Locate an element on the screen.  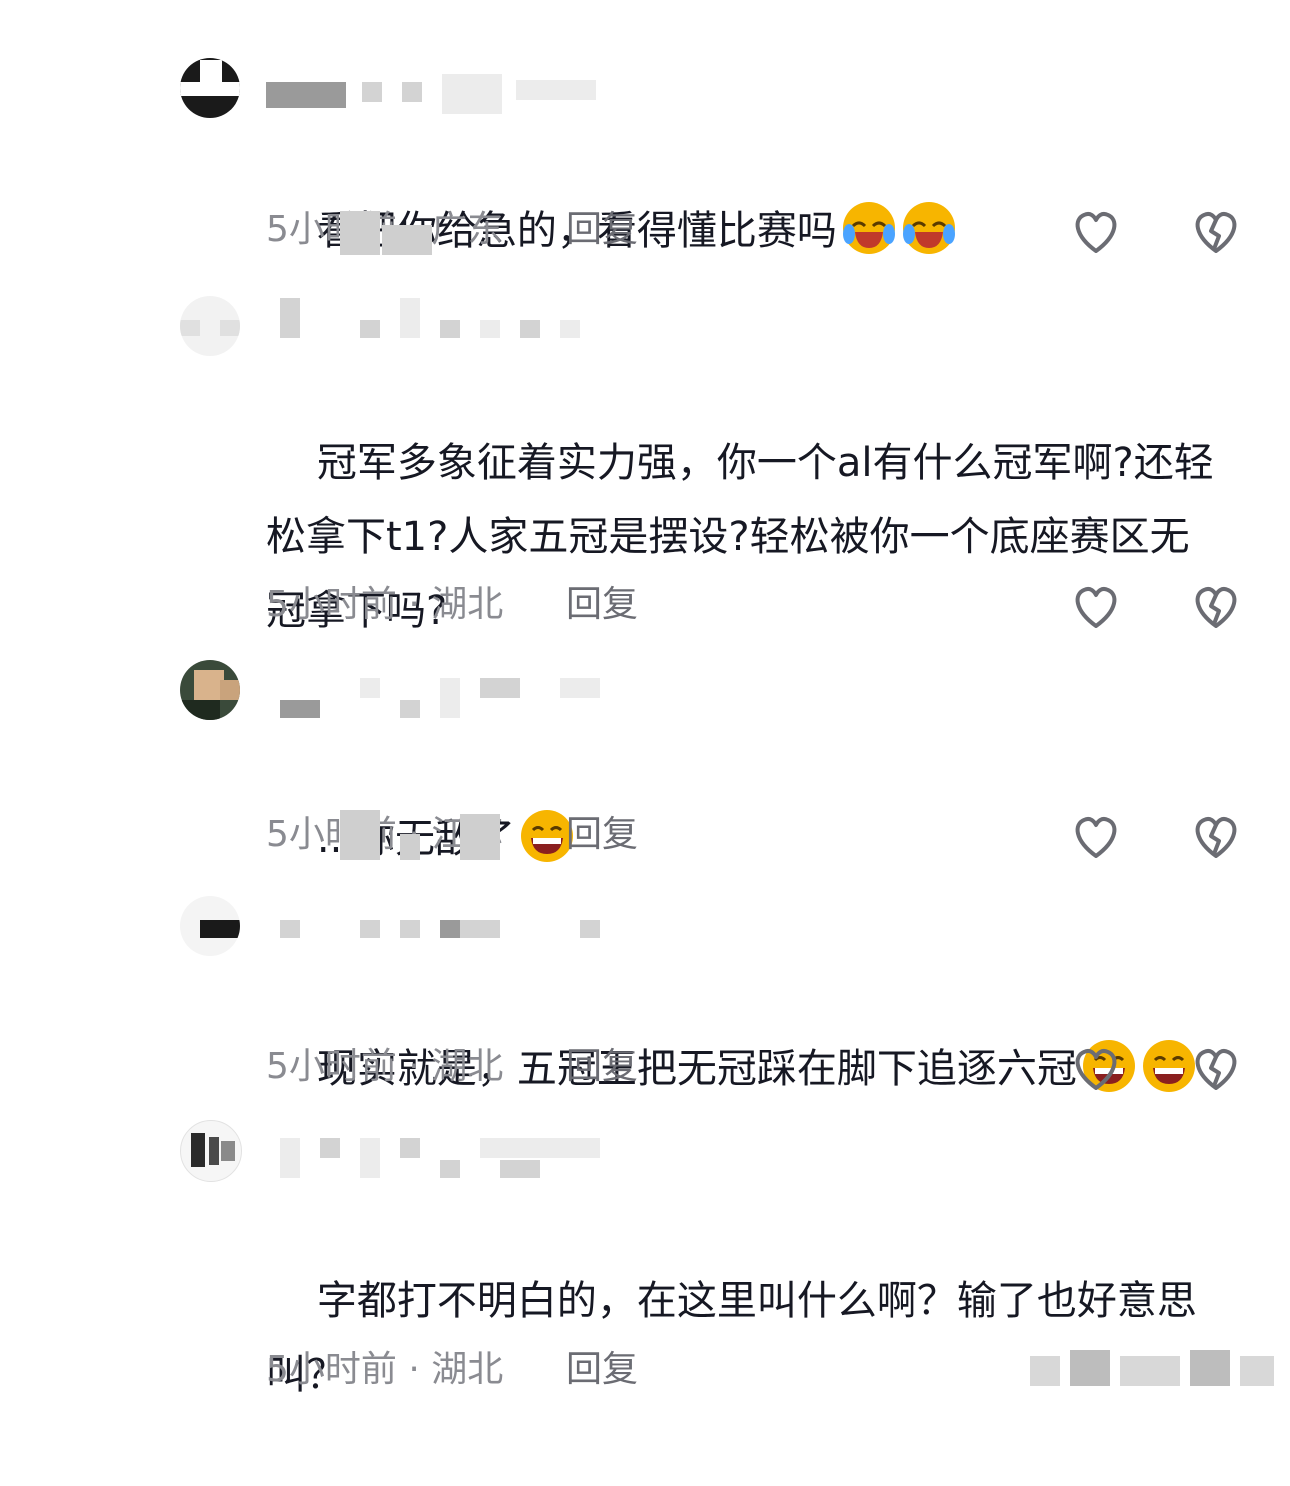
comment-text: 字都打不明白的，在这里叫什么啊？输了也好意思叫？ is located at coordinates (751, 1338).